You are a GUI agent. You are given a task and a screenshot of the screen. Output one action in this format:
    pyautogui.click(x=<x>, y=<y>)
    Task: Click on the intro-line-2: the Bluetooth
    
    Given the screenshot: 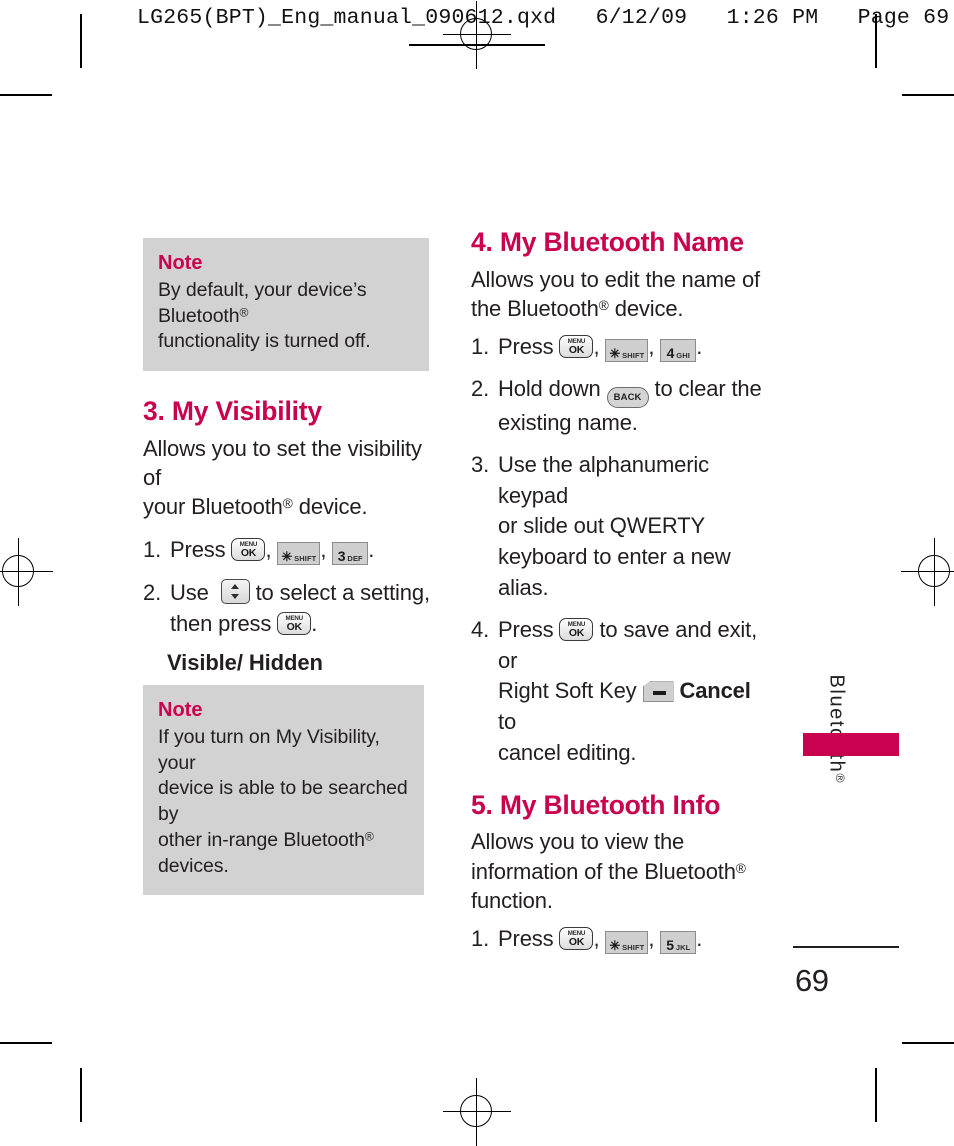 What is the action you would take?
    pyautogui.click(x=535, y=308)
    